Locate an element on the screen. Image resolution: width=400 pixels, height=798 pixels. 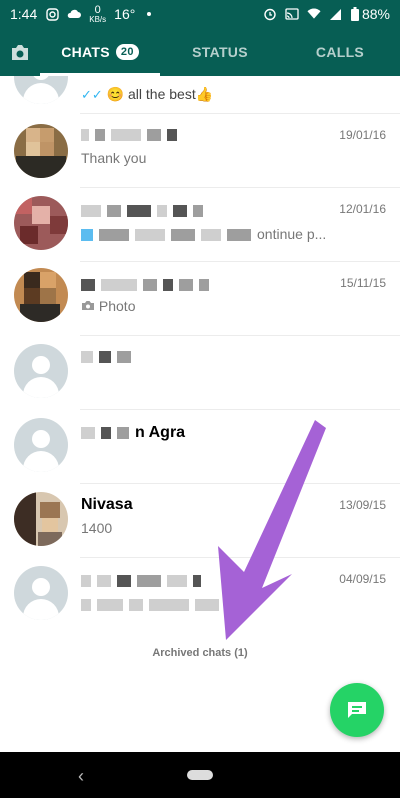
notification-dot-icon is located at coordinates (149, 14).